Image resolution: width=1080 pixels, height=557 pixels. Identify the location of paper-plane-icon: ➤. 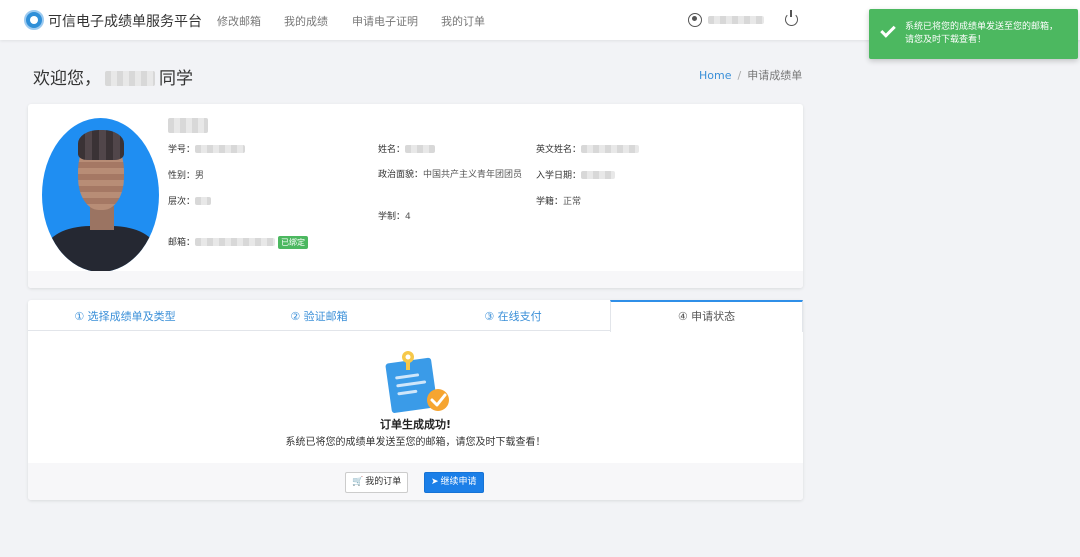
(435, 482).